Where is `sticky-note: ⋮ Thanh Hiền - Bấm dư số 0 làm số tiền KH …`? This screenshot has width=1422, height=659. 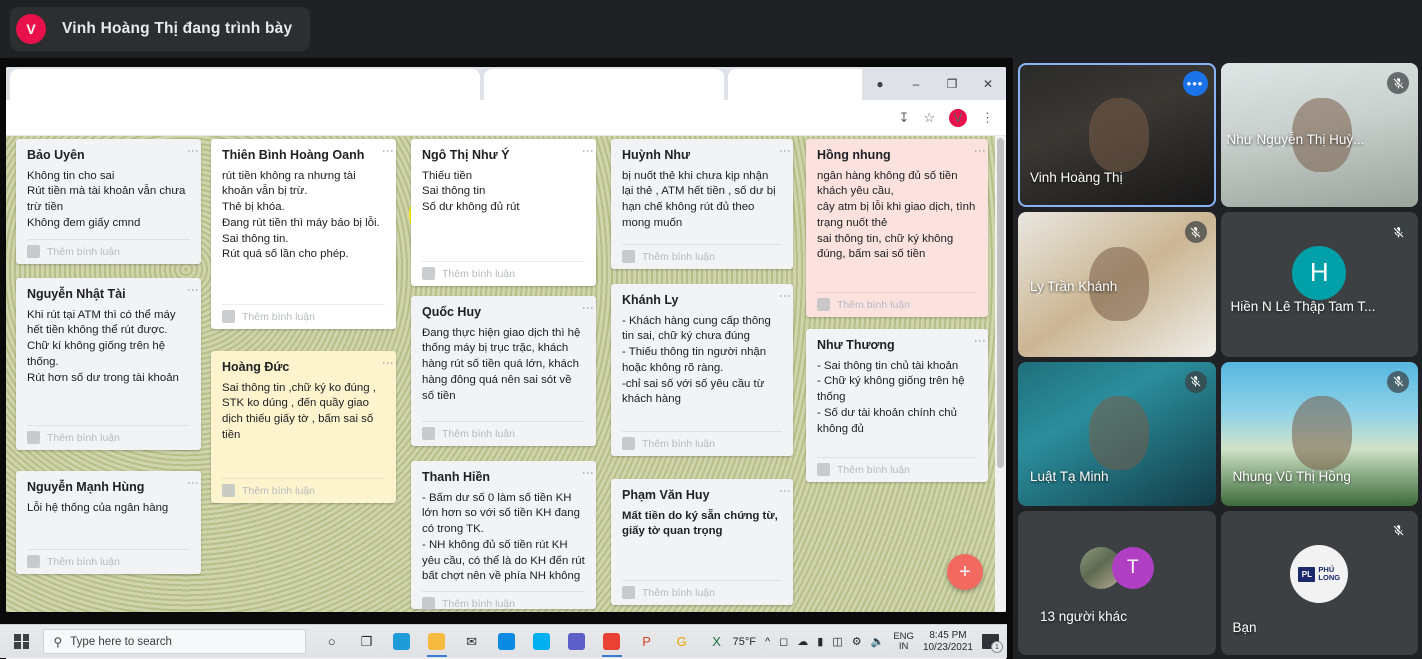
sticky-note: ⋮ Thanh Hiền - Bấm dư số 0 làm số tiền KH … is located at coordinates (503, 536).